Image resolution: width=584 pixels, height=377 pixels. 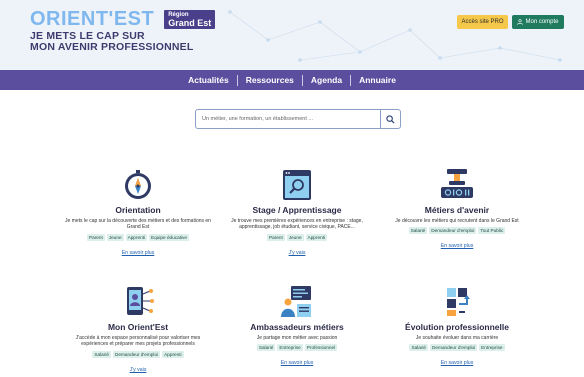 What do you see at coordinates (542, 22) in the screenshot?
I see `account-label: Mon compte` at bounding box center [542, 22].